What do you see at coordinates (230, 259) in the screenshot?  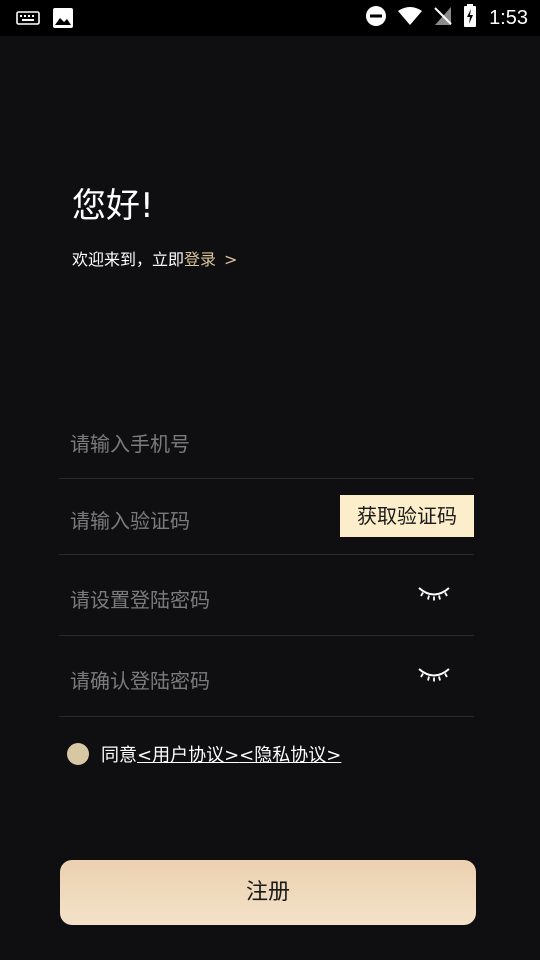 I see `chevron-right-icon: >` at bounding box center [230, 259].